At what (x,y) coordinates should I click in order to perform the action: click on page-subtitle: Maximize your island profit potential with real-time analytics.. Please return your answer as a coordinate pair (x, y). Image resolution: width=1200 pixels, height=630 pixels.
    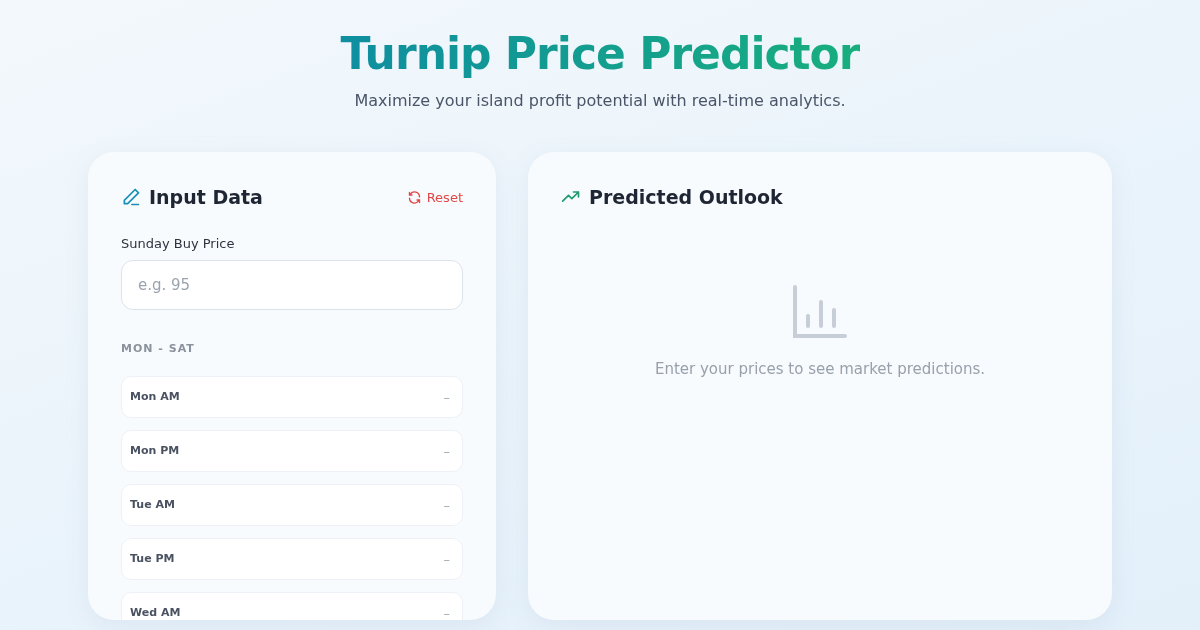
    Looking at the image, I should click on (600, 100).